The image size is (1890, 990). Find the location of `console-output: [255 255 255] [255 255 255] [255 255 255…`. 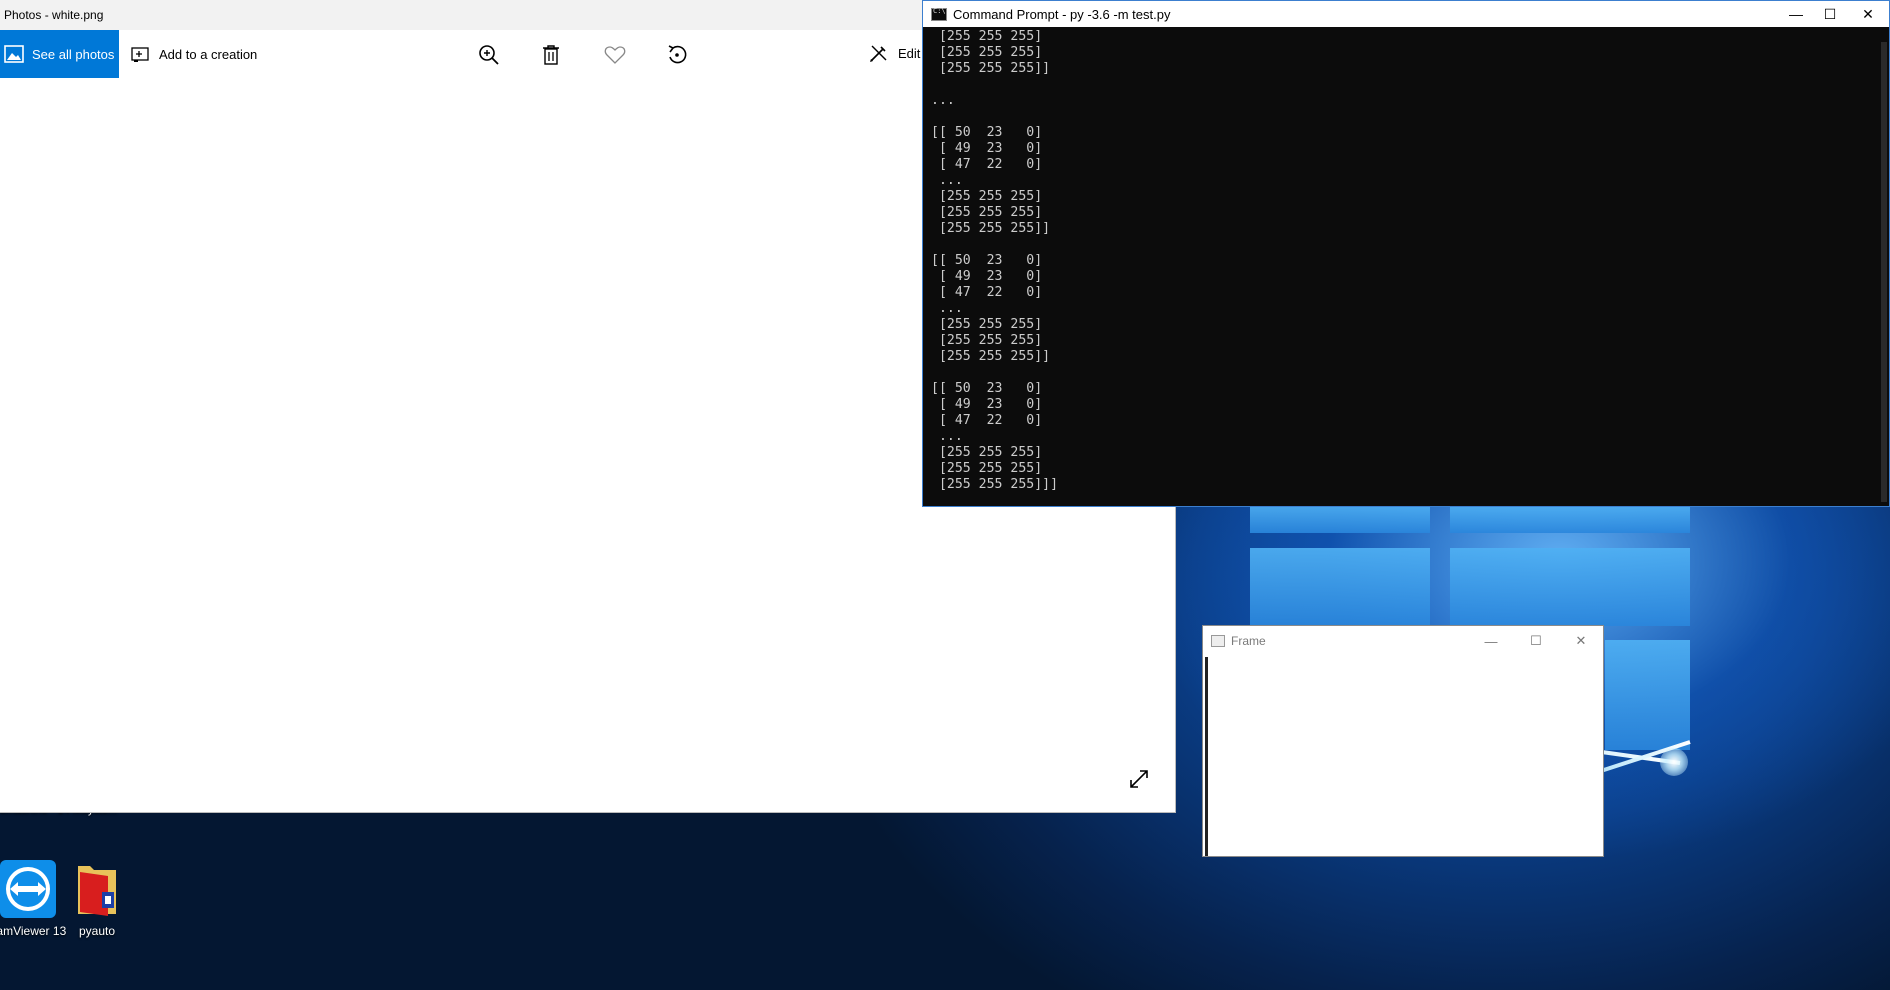

console-output: [255 255 255] [255 255 255] [255 255 255… is located at coordinates (995, 260).